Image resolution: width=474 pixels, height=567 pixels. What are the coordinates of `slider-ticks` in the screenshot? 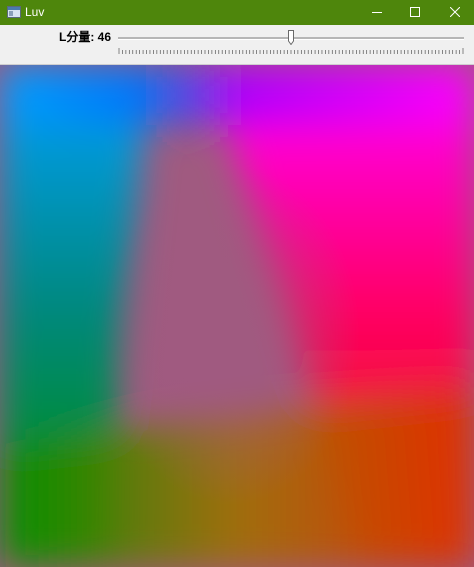 It's located at (291, 51).